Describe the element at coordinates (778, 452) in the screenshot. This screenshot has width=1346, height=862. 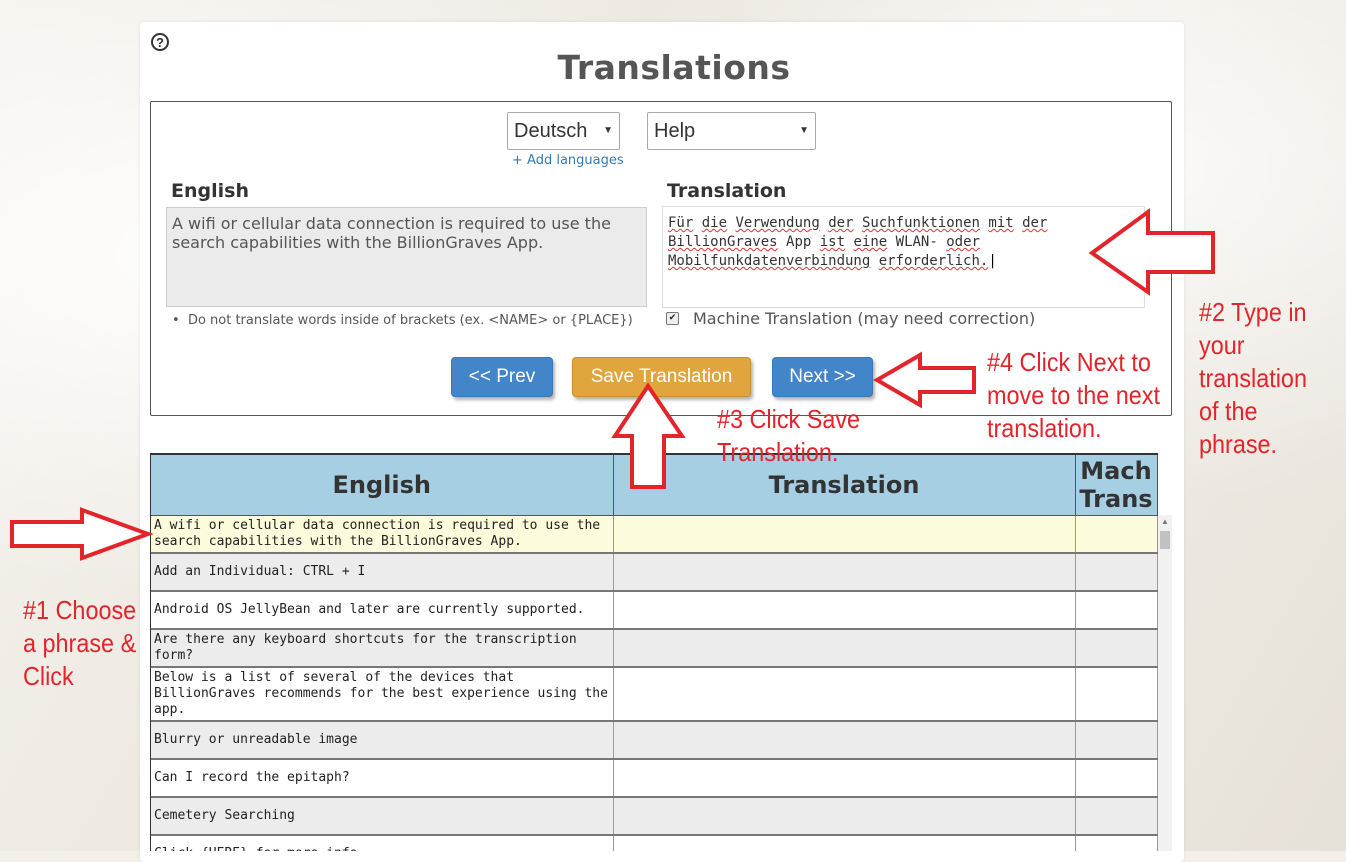
I see `annotation-line: Translation.` at that location.